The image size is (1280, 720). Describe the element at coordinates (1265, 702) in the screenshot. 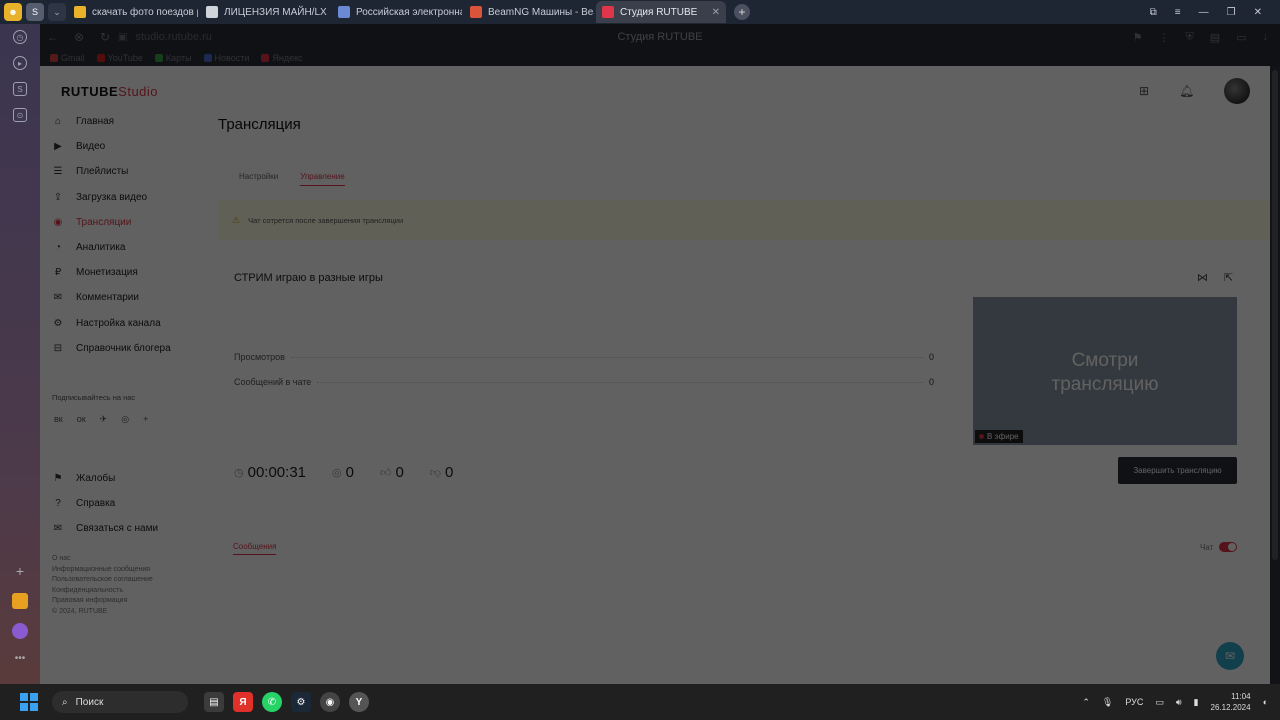

I see `notifications-icon: ◐` at that location.